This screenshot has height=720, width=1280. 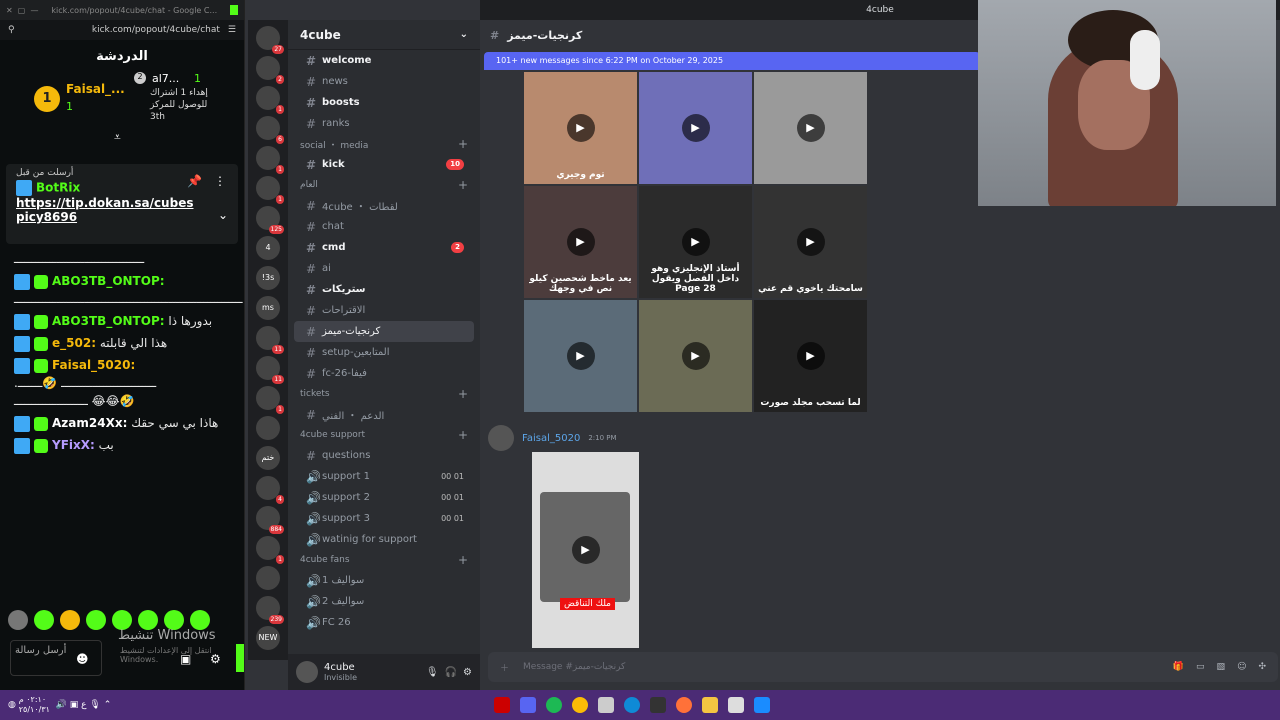 What do you see at coordinates (1221, 667) in the screenshot?
I see `sticker-icon: ▧` at bounding box center [1221, 667].